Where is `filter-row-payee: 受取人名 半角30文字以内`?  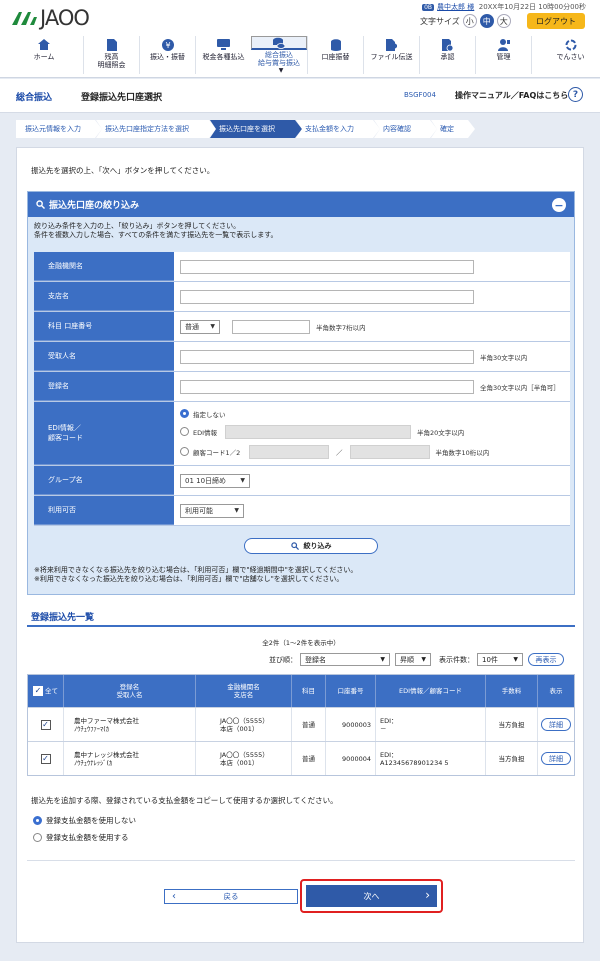
filter-row-payee: 受取人名 半角30文字以内 is located at coordinates (302, 357).